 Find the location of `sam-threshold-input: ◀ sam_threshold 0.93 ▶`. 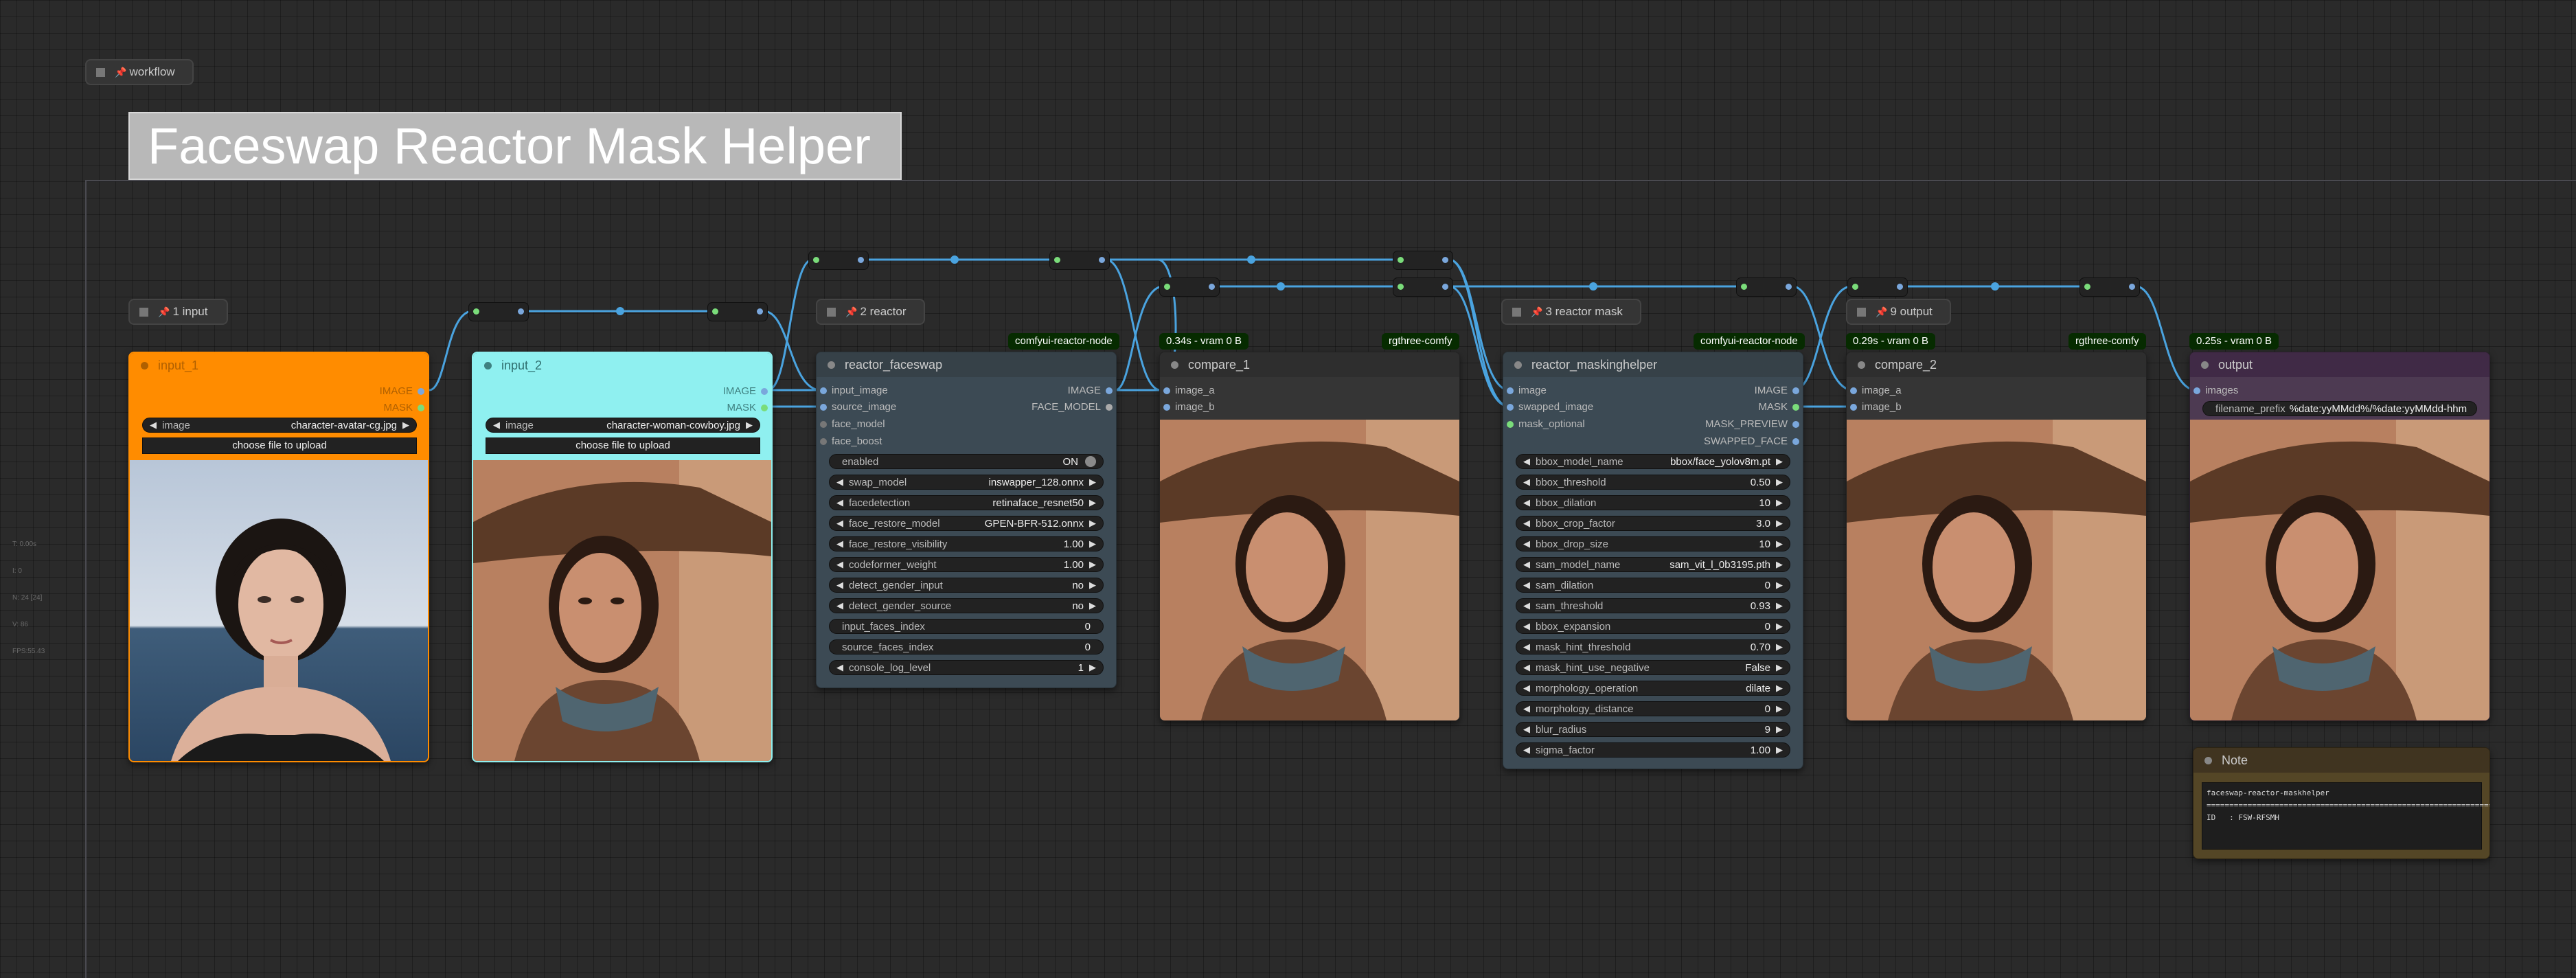

sam-threshold-input: ◀ sam_threshold 0.93 ▶ is located at coordinates (1653, 605).